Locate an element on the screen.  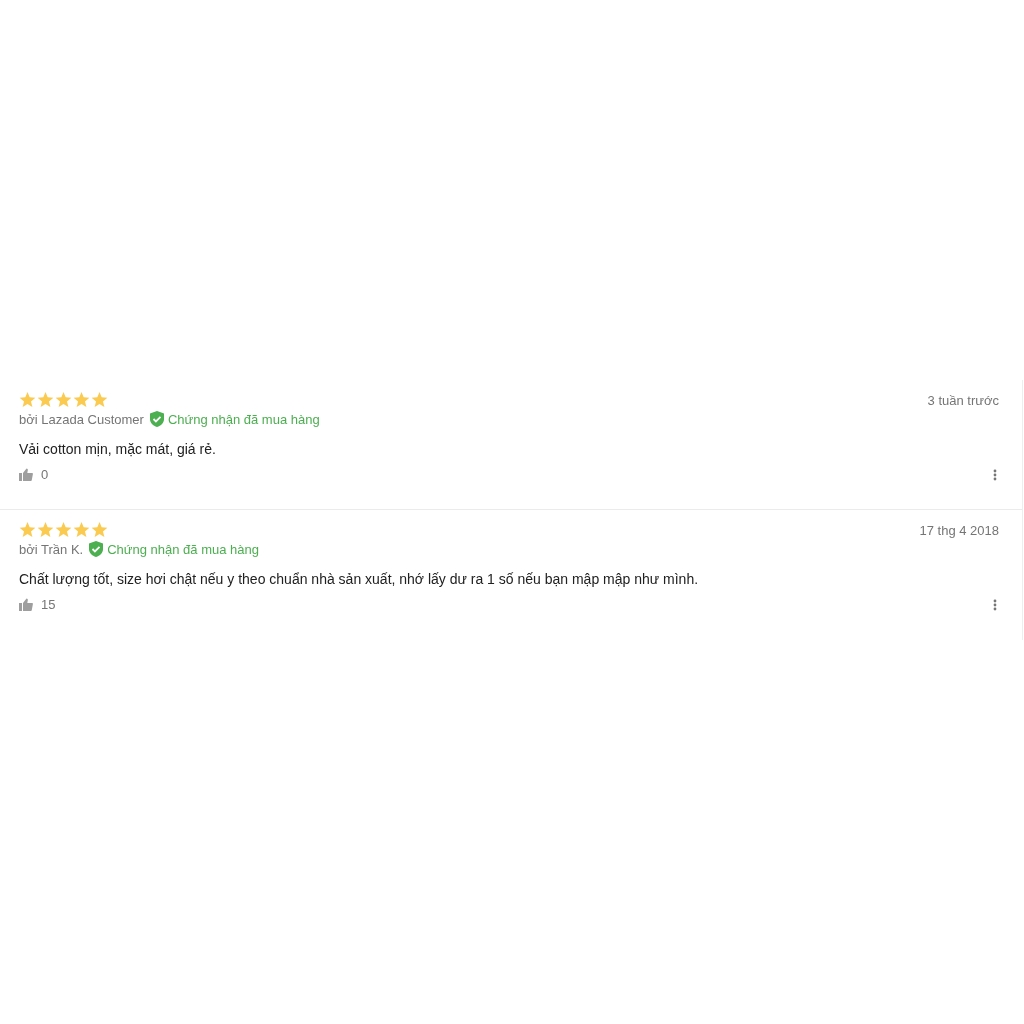
review-text: Chất lượng tốt, size hơi chật nếu y theo chuẩn nhà sản xuất, nhớ lấy dư ra 1 số nếu bạn mập mập như mình. is located at coordinates (359, 579).